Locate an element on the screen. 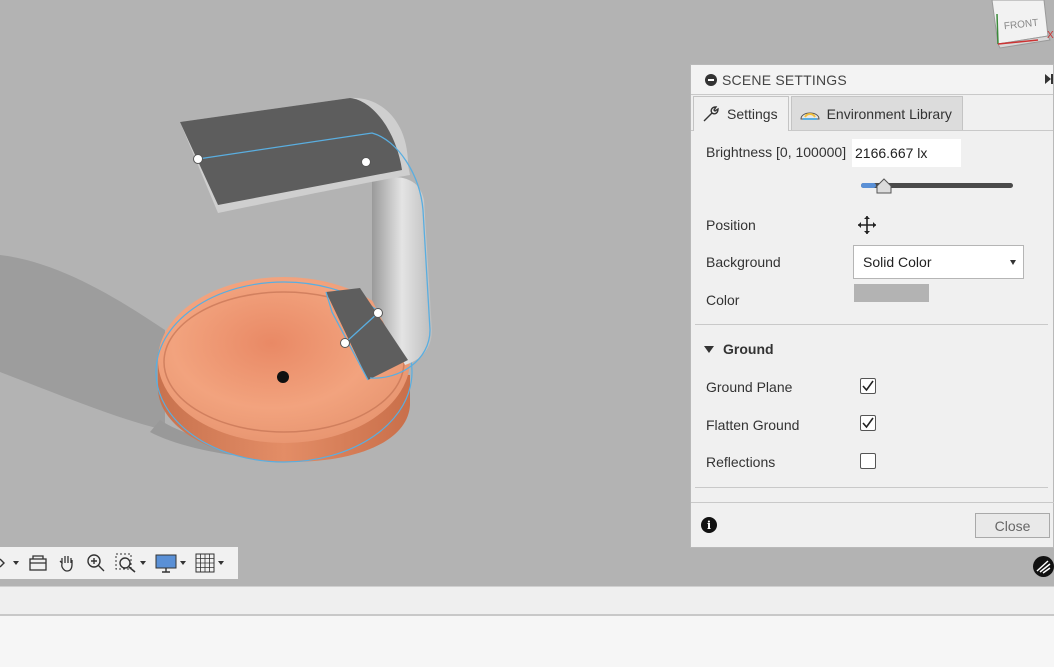  tab-environment-library-label: Environment Library is located at coordinates (889, 113).